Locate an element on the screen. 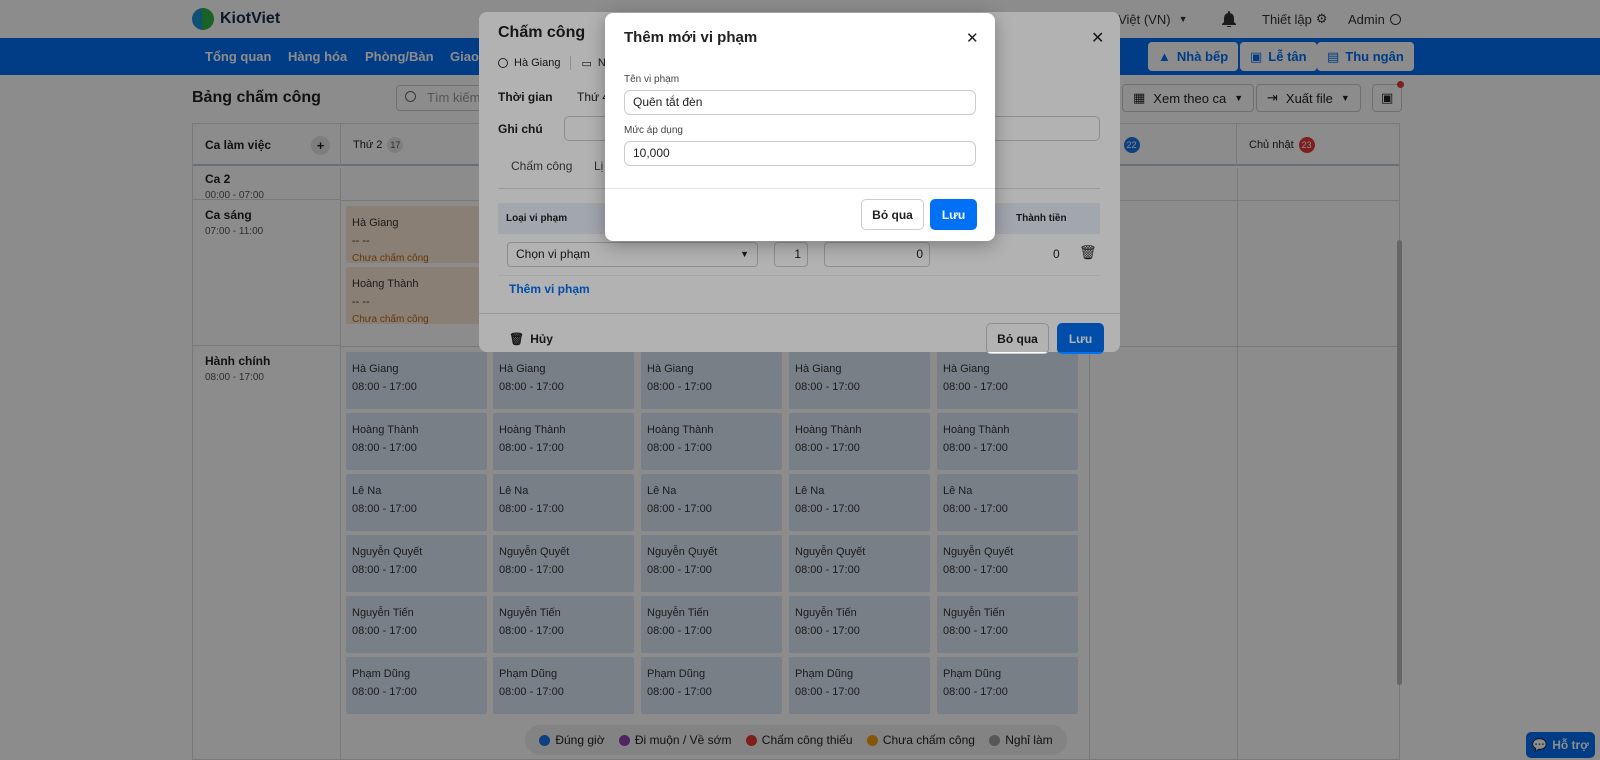 Image resolution: width=1600 pixels, height=760 pixels. footer-divider is located at coordinates (800, 188).